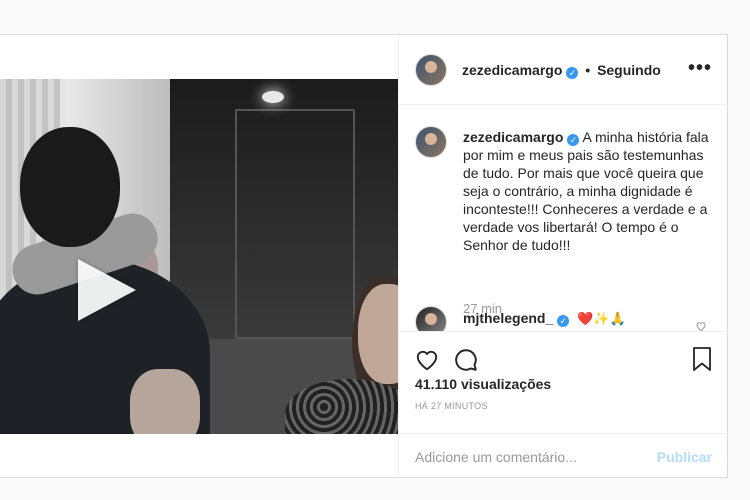 This screenshot has width=750, height=500. Describe the element at coordinates (530, 457) in the screenshot. I see `comment-input` at that location.